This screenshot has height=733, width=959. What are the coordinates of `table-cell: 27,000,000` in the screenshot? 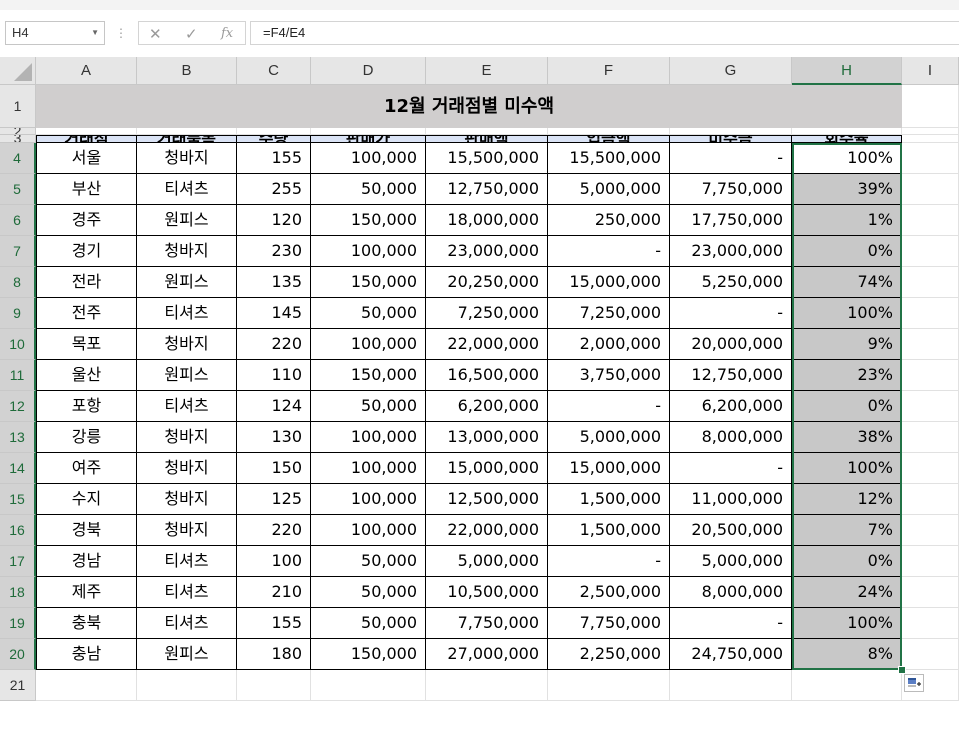 It's located at (487, 654).